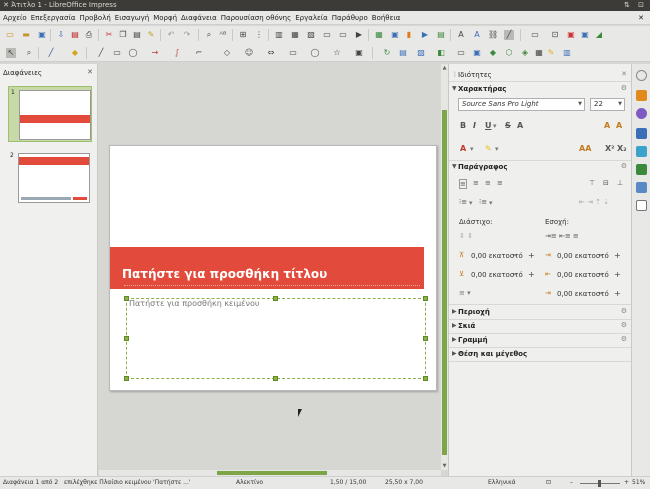 This screenshot has height=489, width=650. I want to click on flowchart-icon: ▭, so click(293, 53).